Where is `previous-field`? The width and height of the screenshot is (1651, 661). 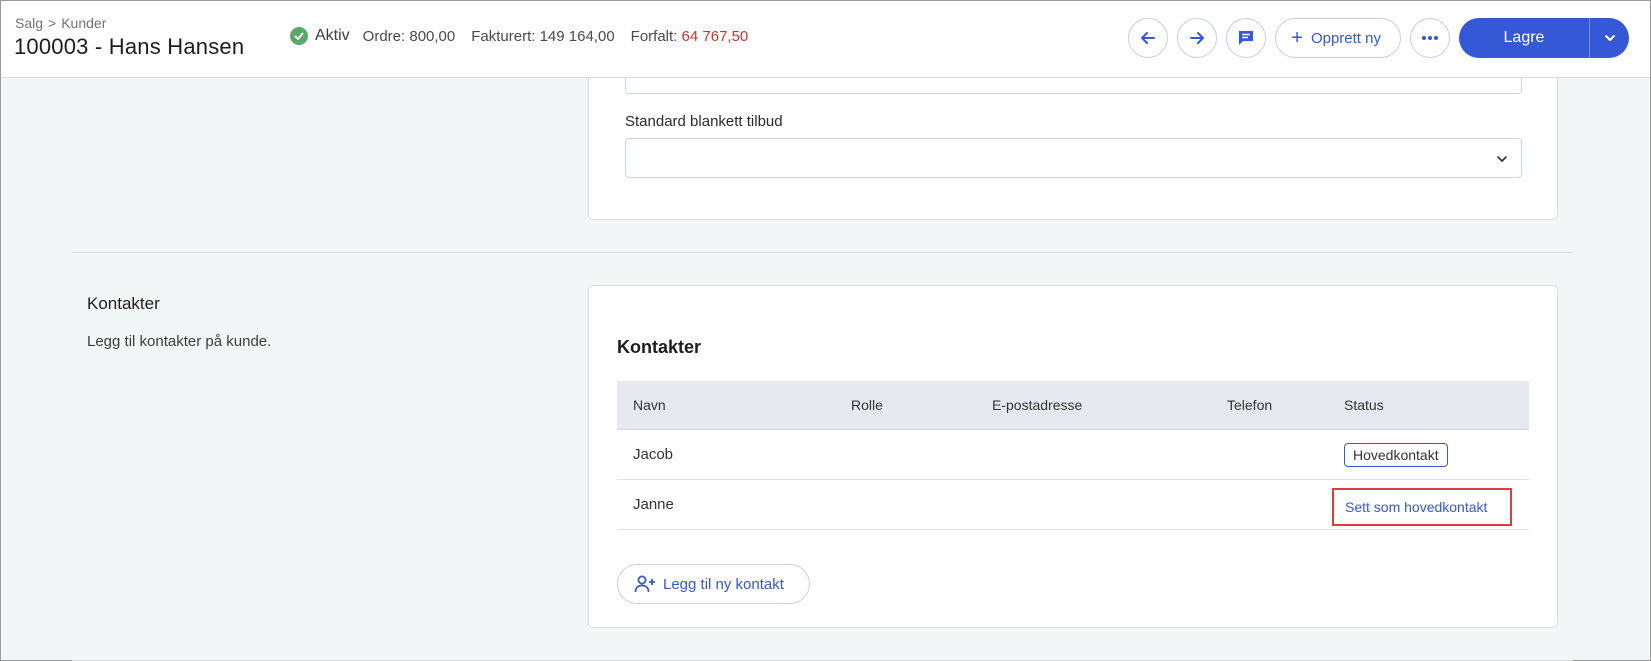 previous-field is located at coordinates (1073, 86).